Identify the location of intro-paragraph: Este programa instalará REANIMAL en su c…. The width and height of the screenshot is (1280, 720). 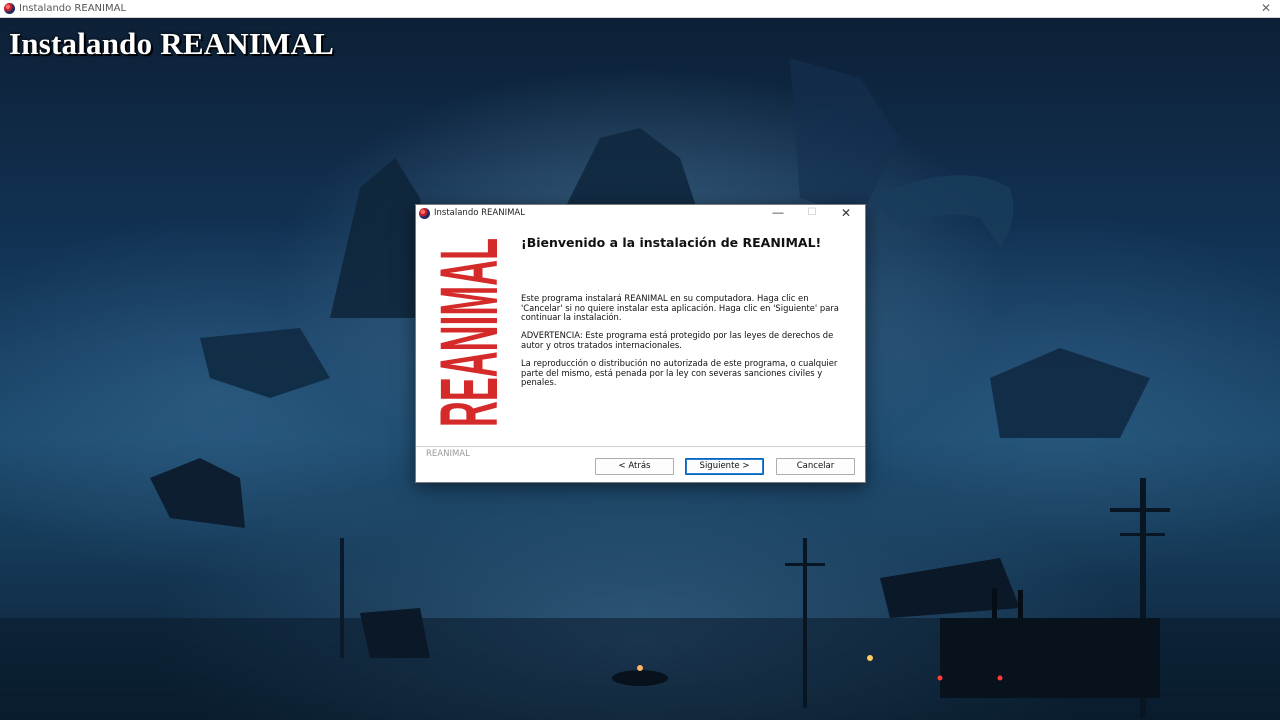
(680, 307).